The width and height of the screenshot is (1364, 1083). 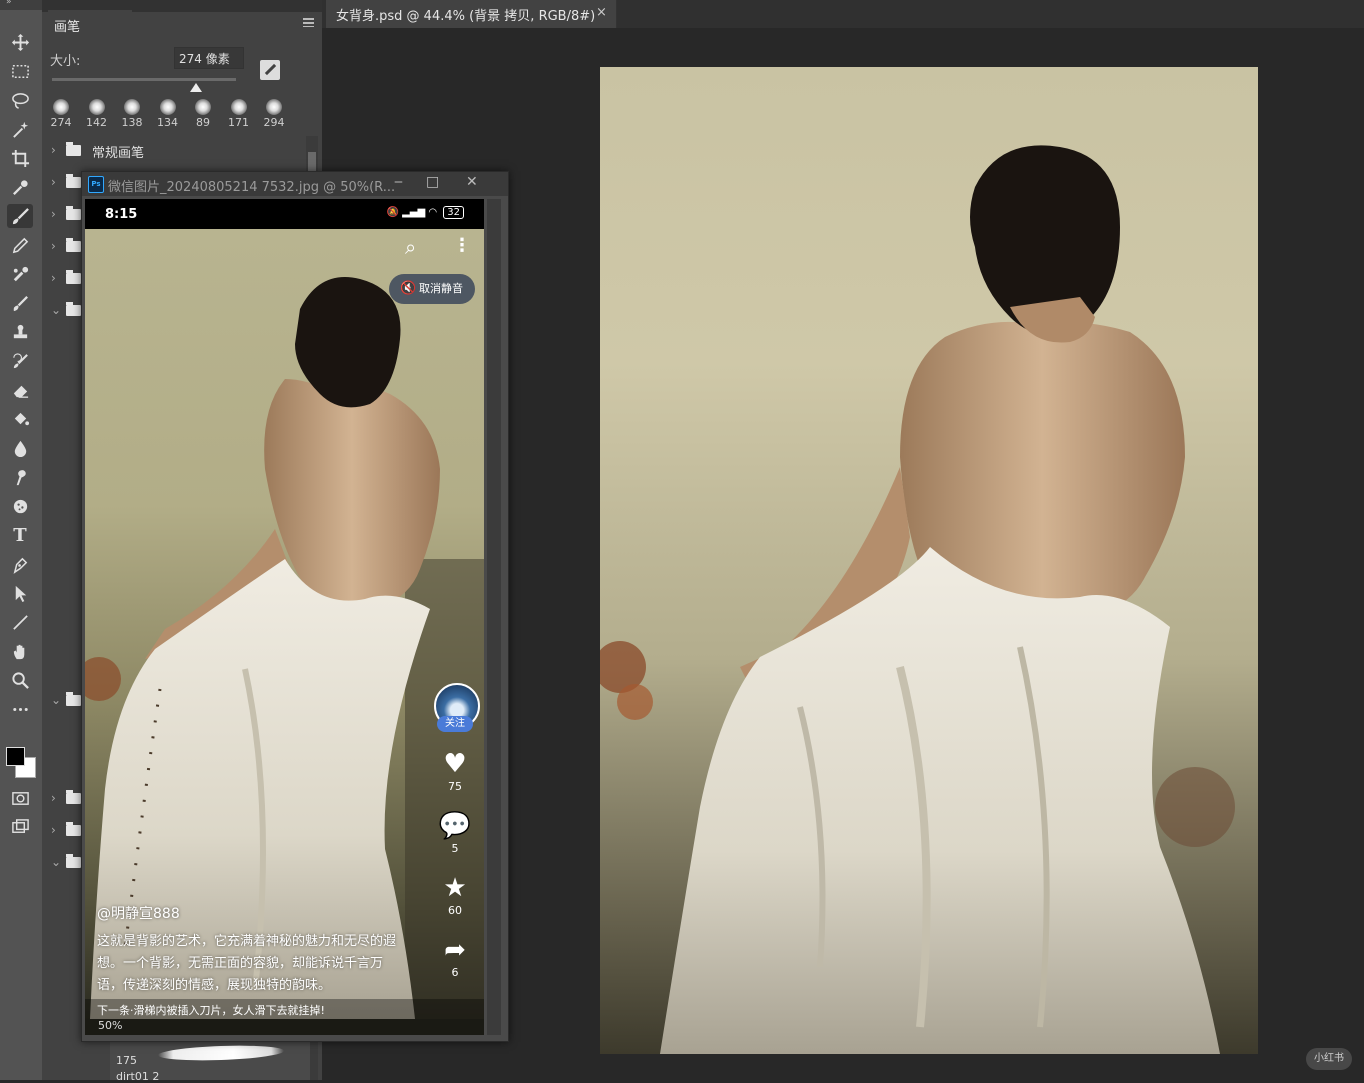 I want to click on pen-tool, so click(x=20, y=564).